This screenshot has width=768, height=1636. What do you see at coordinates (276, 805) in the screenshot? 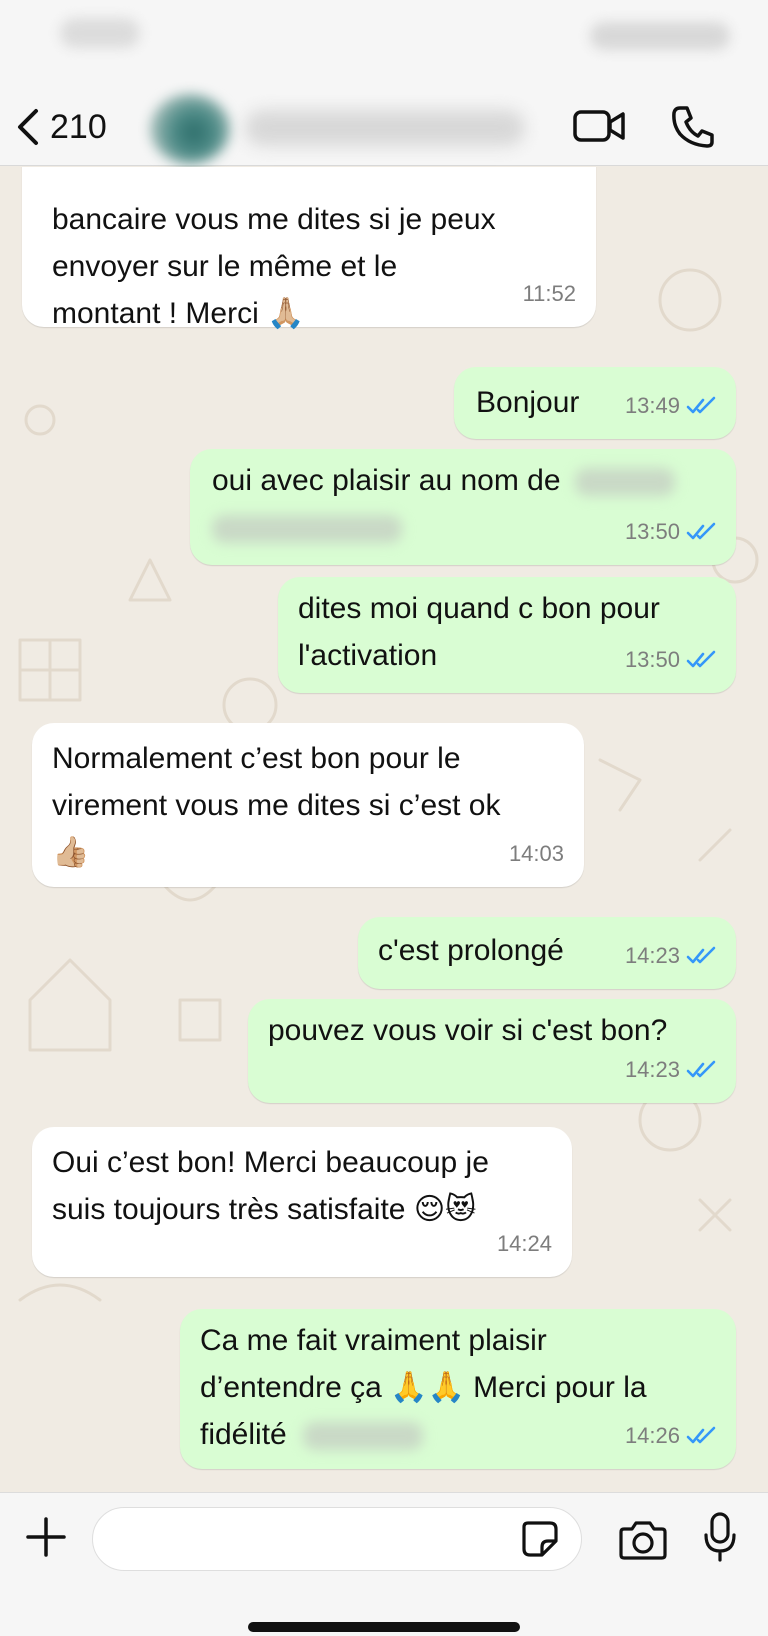
I see `message-line: virement vous me dites si c’est ok` at bounding box center [276, 805].